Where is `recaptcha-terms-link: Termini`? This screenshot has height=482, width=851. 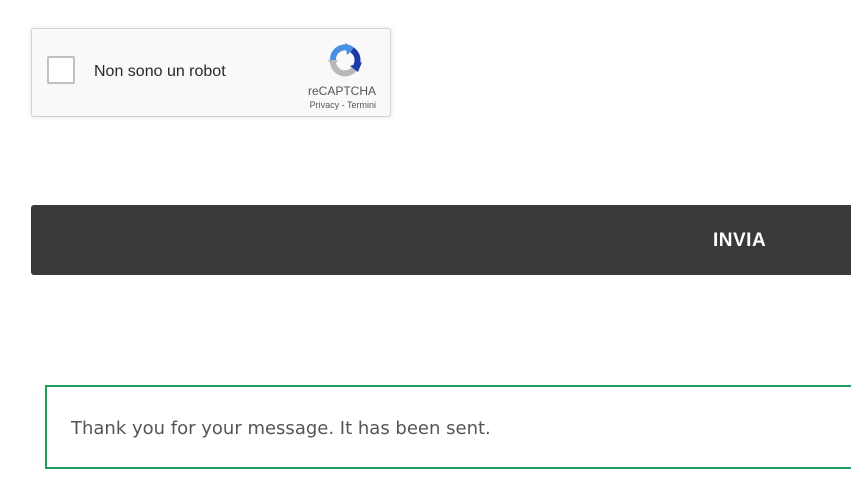 recaptcha-terms-link: Termini is located at coordinates (361, 105).